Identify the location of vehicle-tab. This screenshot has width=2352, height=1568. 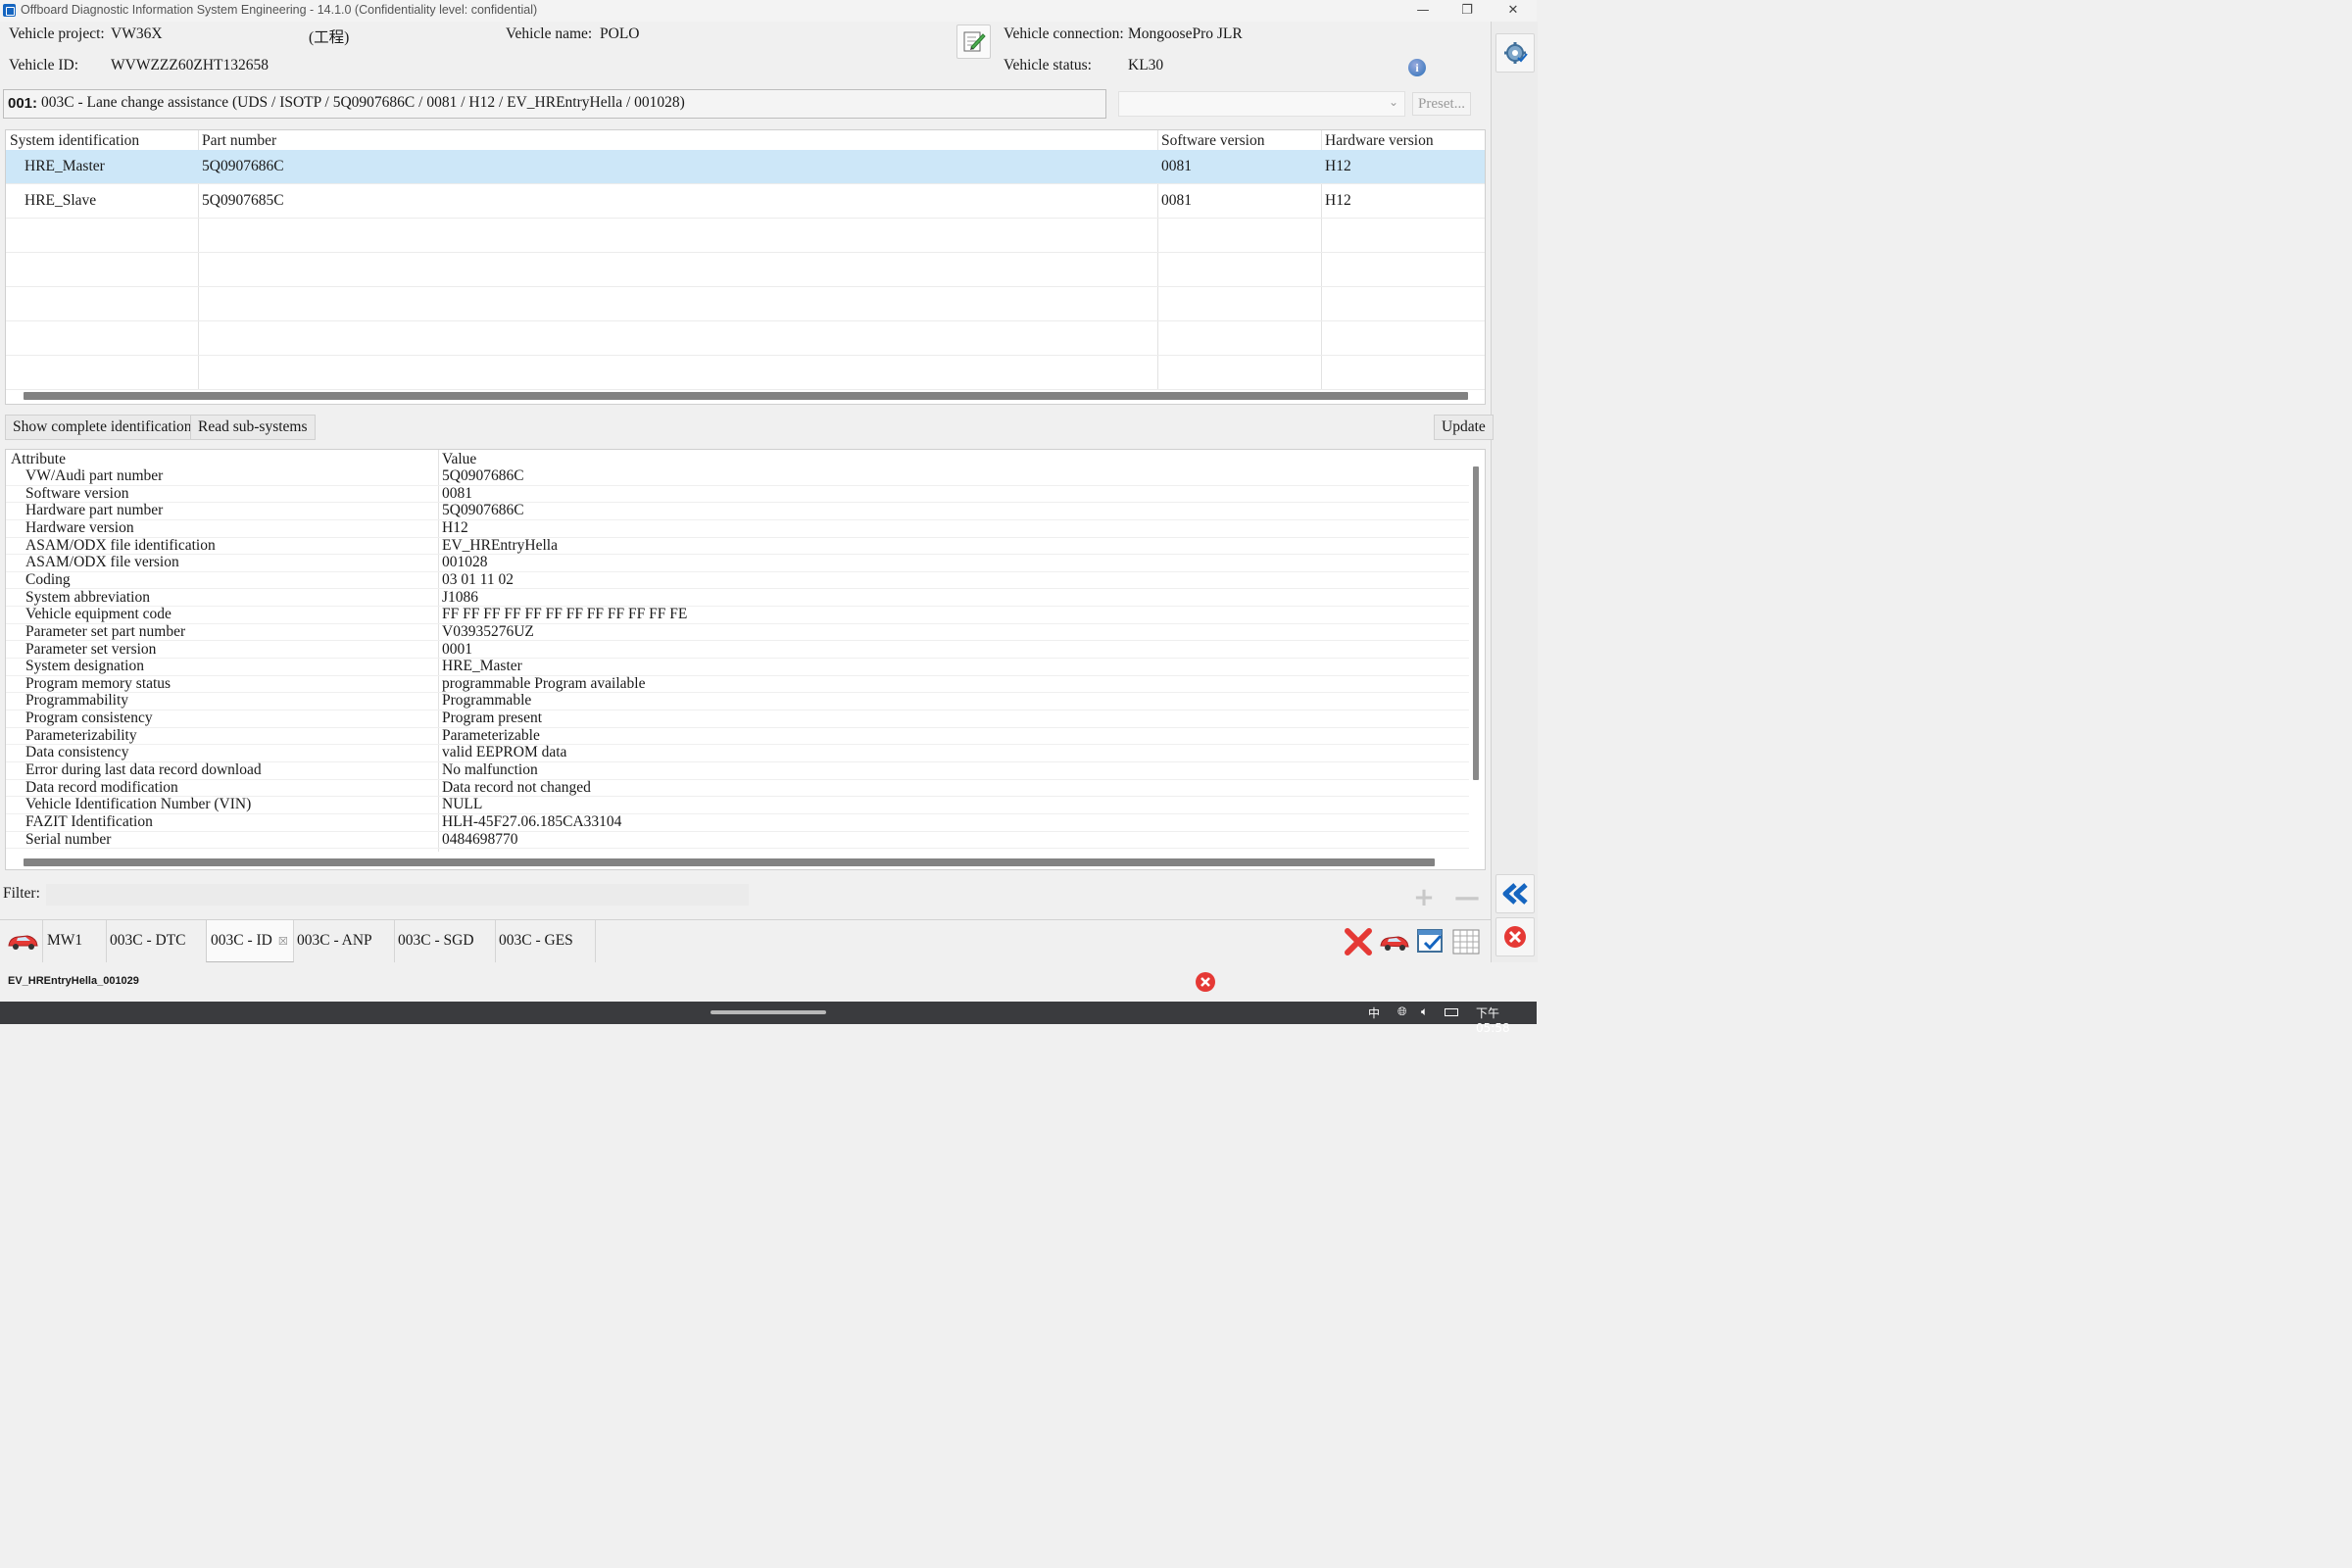
(21, 941).